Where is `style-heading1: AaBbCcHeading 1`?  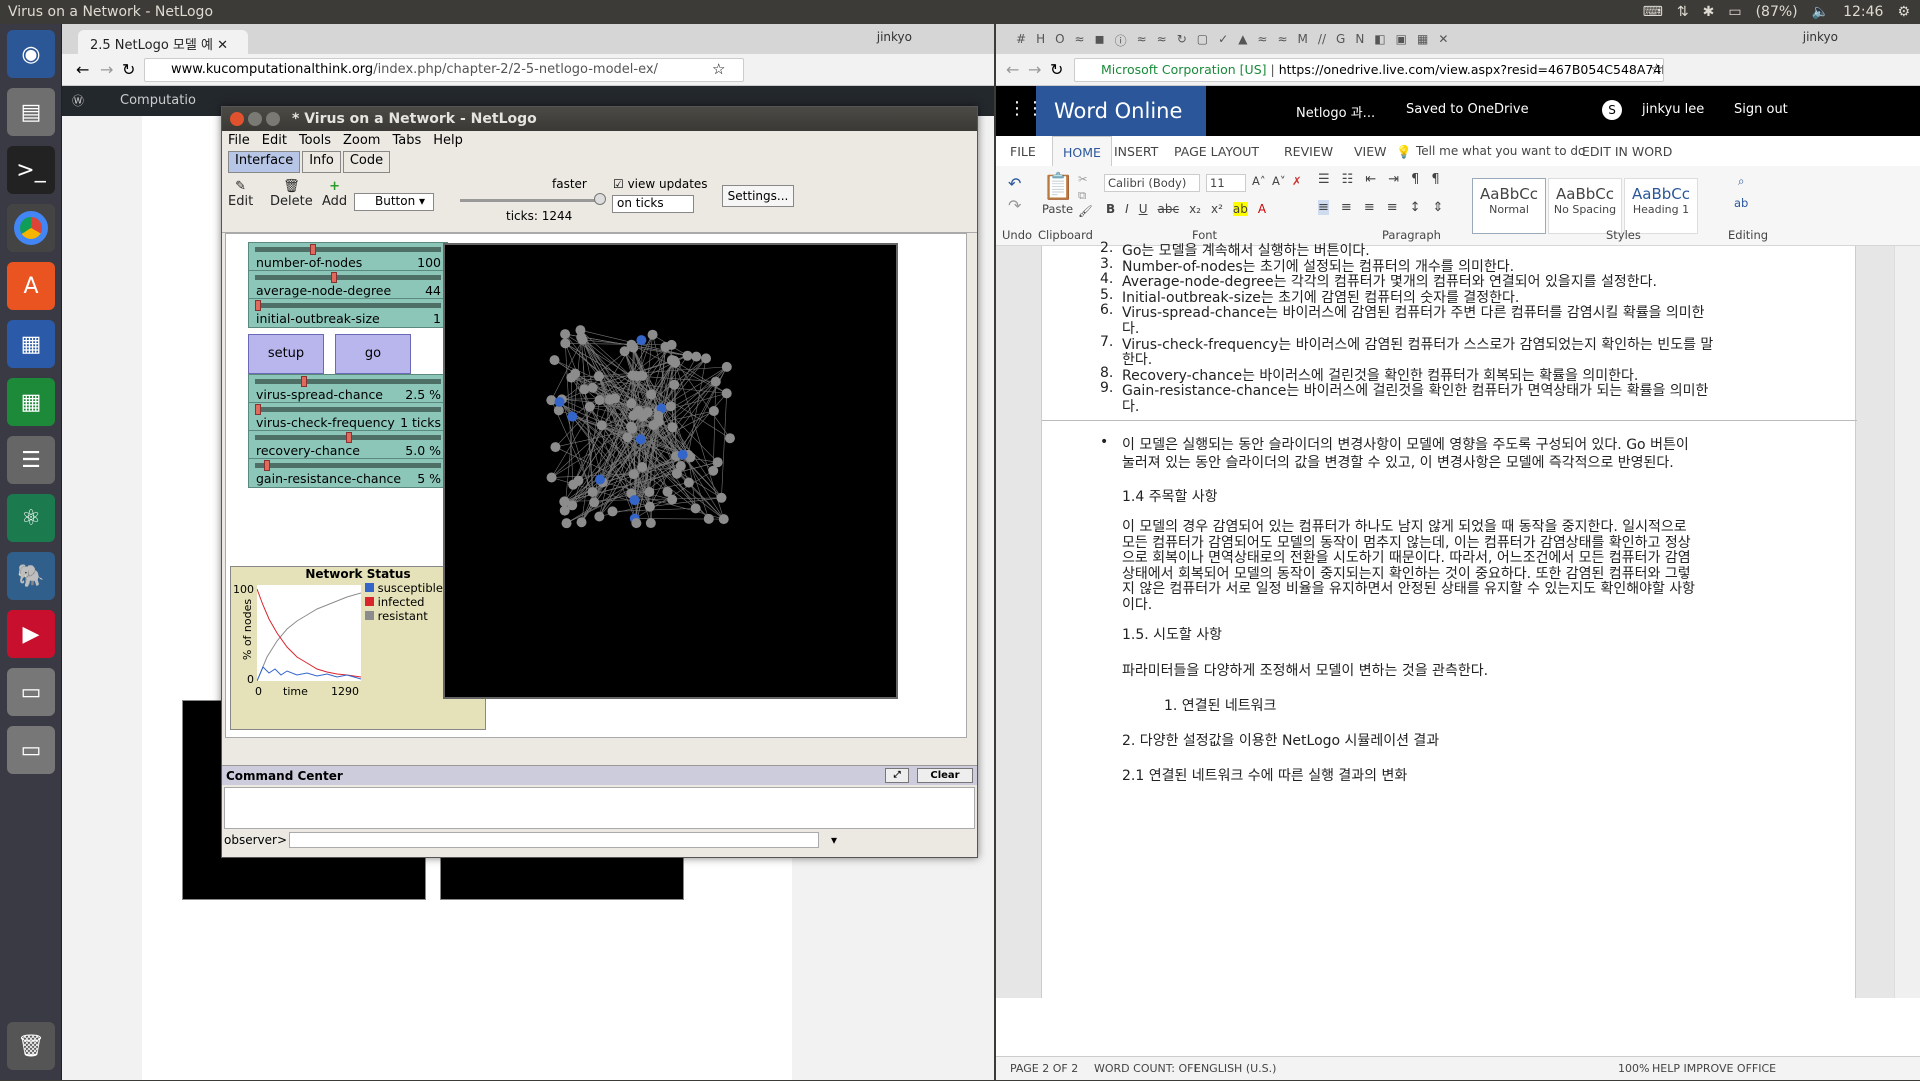 style-heading1: AaBbCcHeading 1 is located at coordinates (1661, 206).